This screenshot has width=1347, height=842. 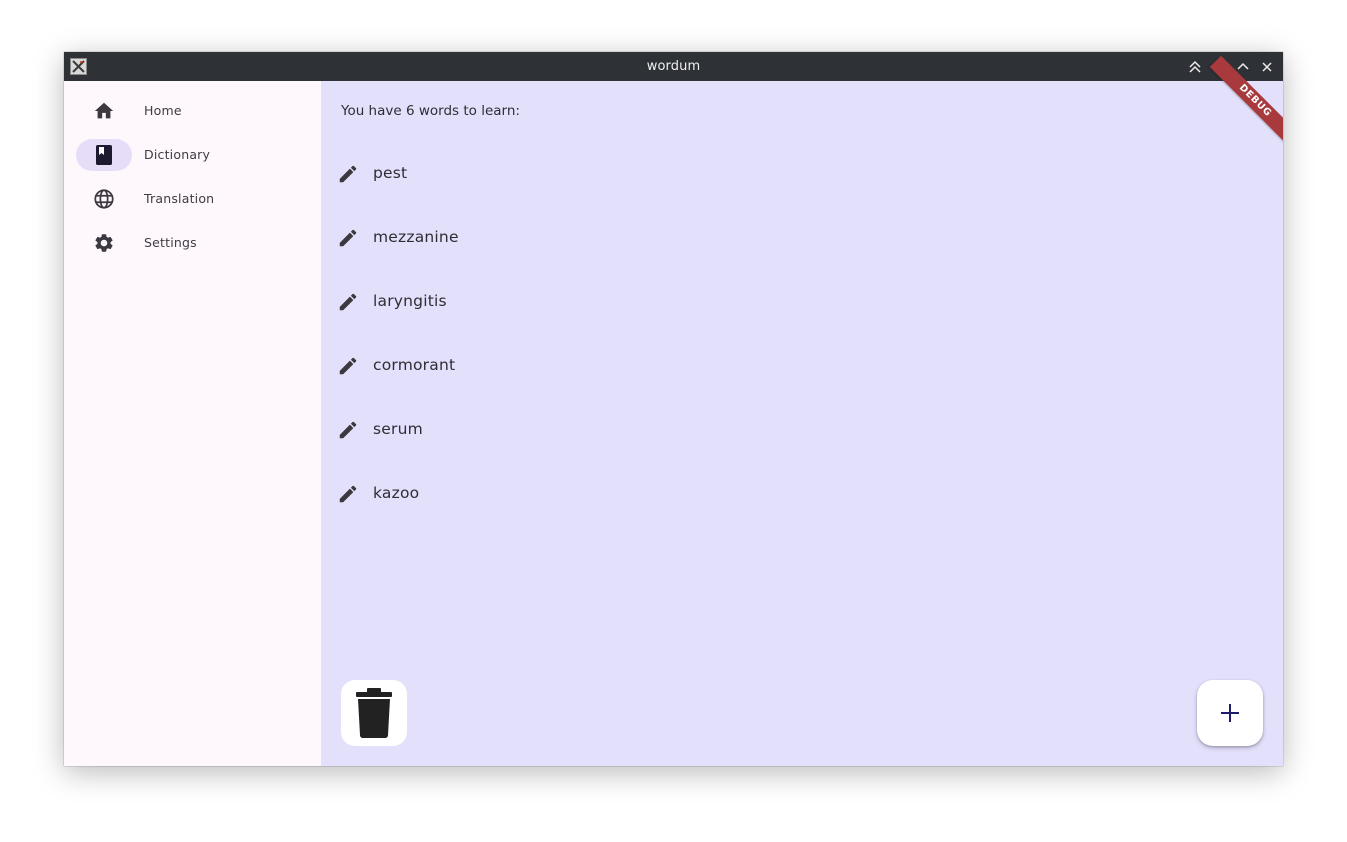 What do you see at coordinates (390, 173) in the screenshot?
I see `word-text: pest` at bounding box center [390, 173].